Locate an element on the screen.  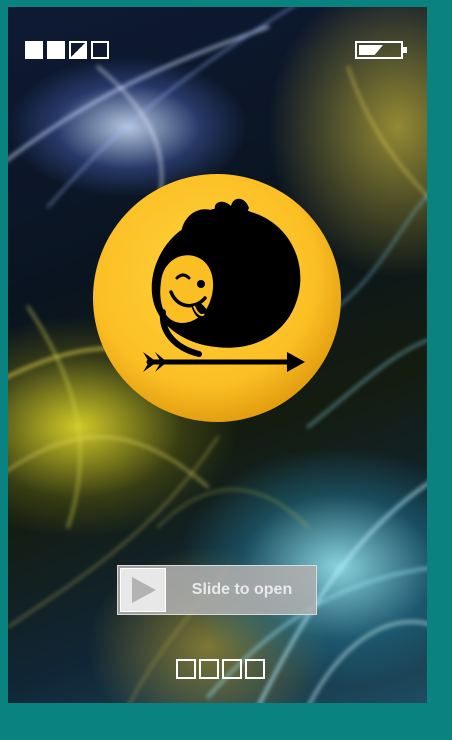
battery-level is located at coordinates (371, 50).